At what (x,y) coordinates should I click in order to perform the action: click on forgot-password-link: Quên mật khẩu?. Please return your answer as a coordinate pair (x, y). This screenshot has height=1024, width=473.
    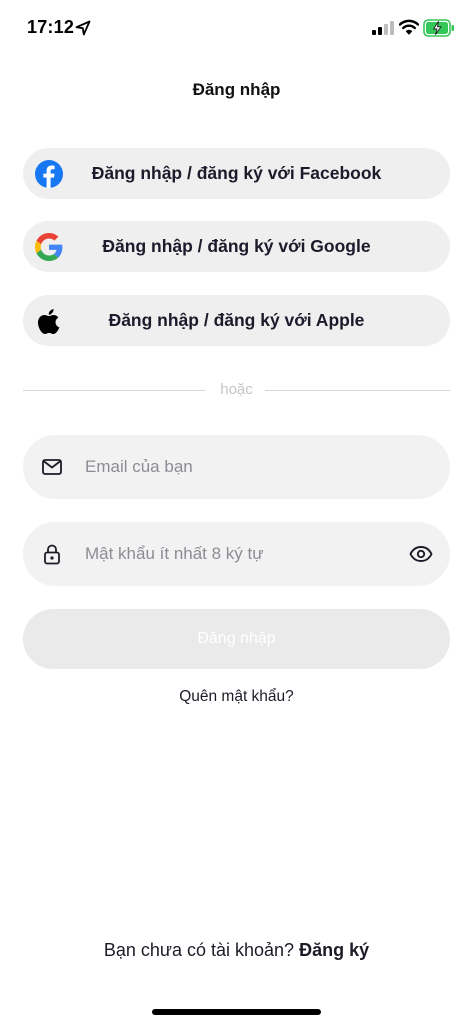
    Looking at the image, I should click on (236, 697).